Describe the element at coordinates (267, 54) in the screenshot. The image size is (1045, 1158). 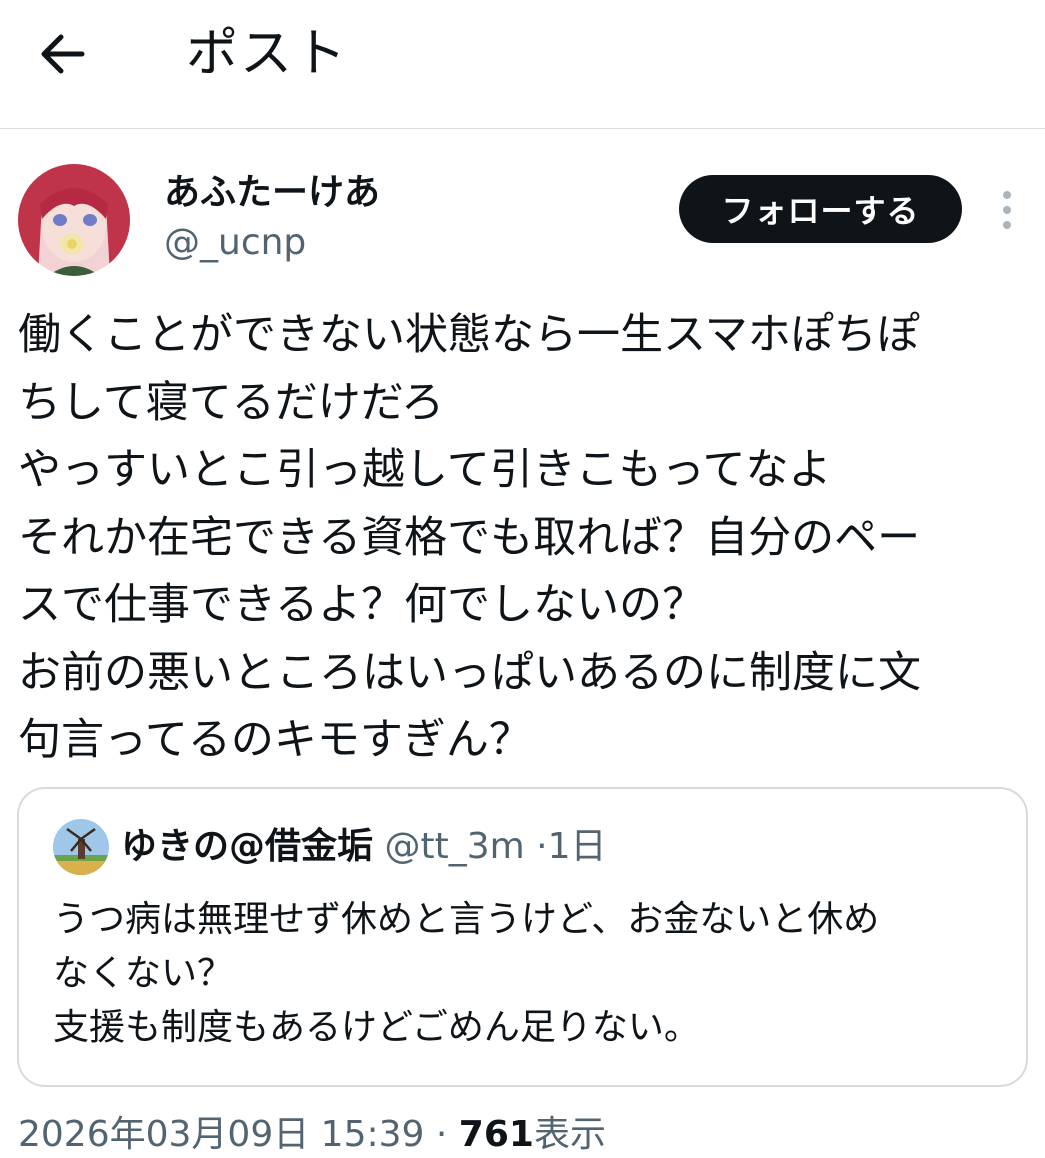
I see `page-title: ポスト` at that location.